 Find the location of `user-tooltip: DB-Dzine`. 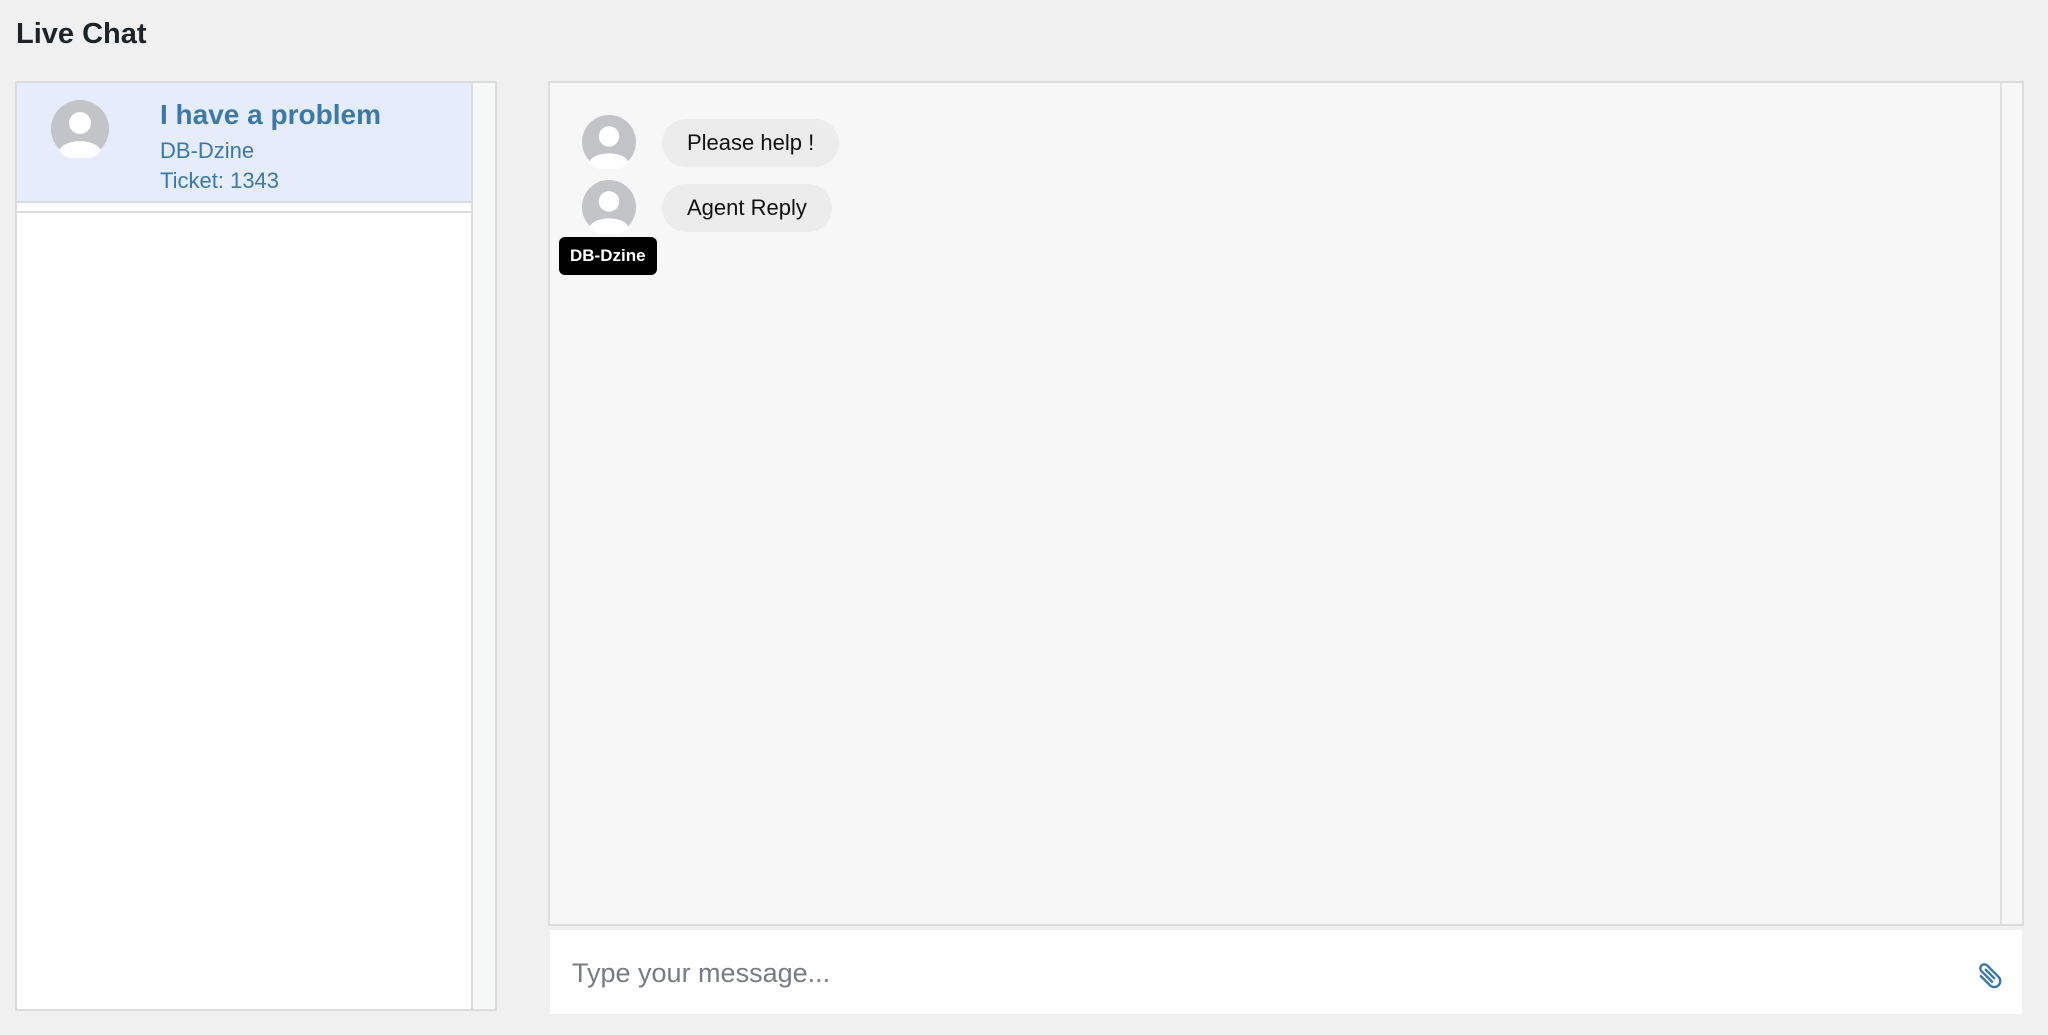

user-tooltip: DB-Dzine is located at coordinates (608, 256).